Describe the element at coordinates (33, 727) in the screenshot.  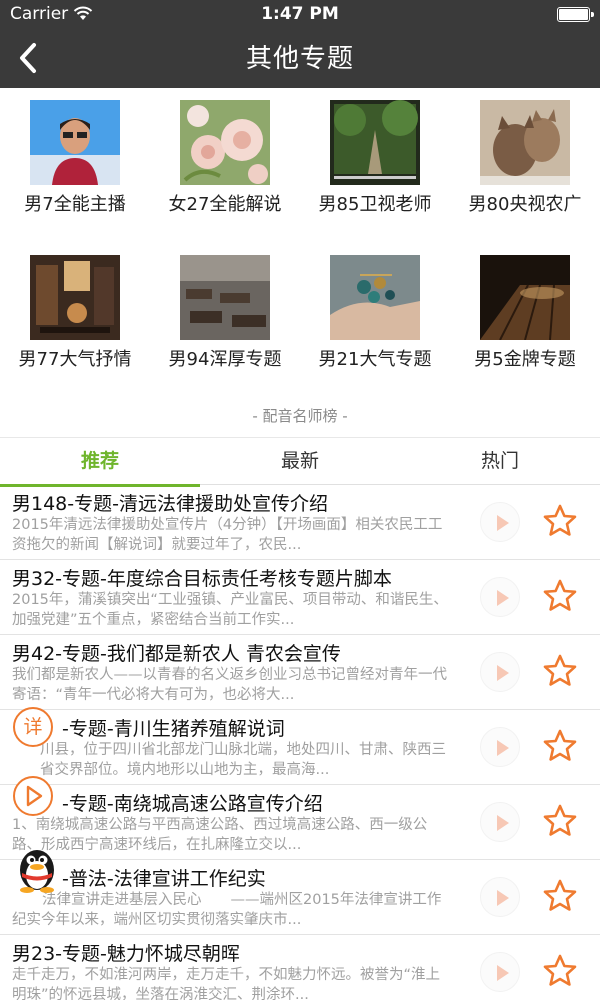
I see `detail-button: 详` at that location.